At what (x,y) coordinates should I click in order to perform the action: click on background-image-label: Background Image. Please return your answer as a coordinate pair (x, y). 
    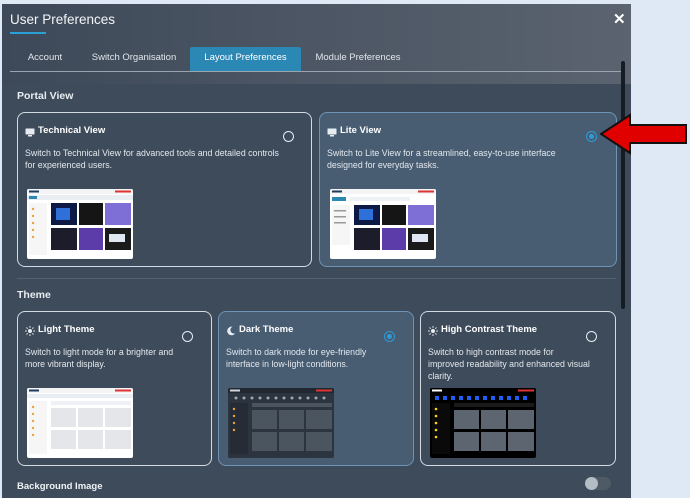
    Looking at the image, I should click on (60, 486).